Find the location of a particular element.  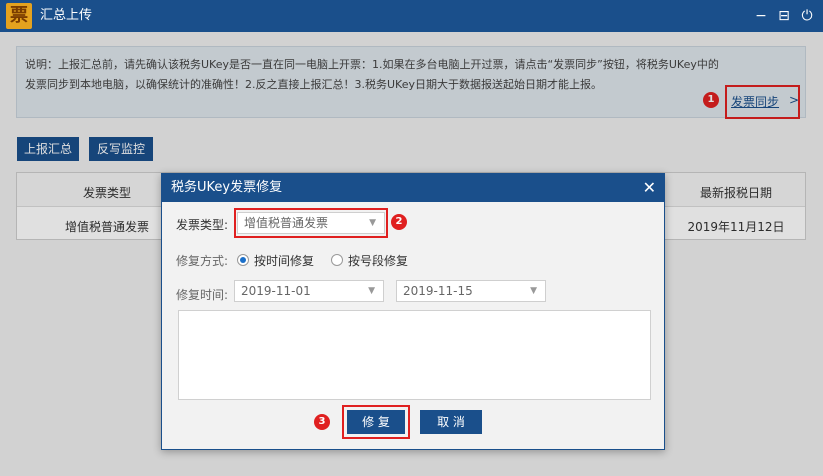

radio-by-segment-label: 按号段修复 is located at coordinates (378, 260).